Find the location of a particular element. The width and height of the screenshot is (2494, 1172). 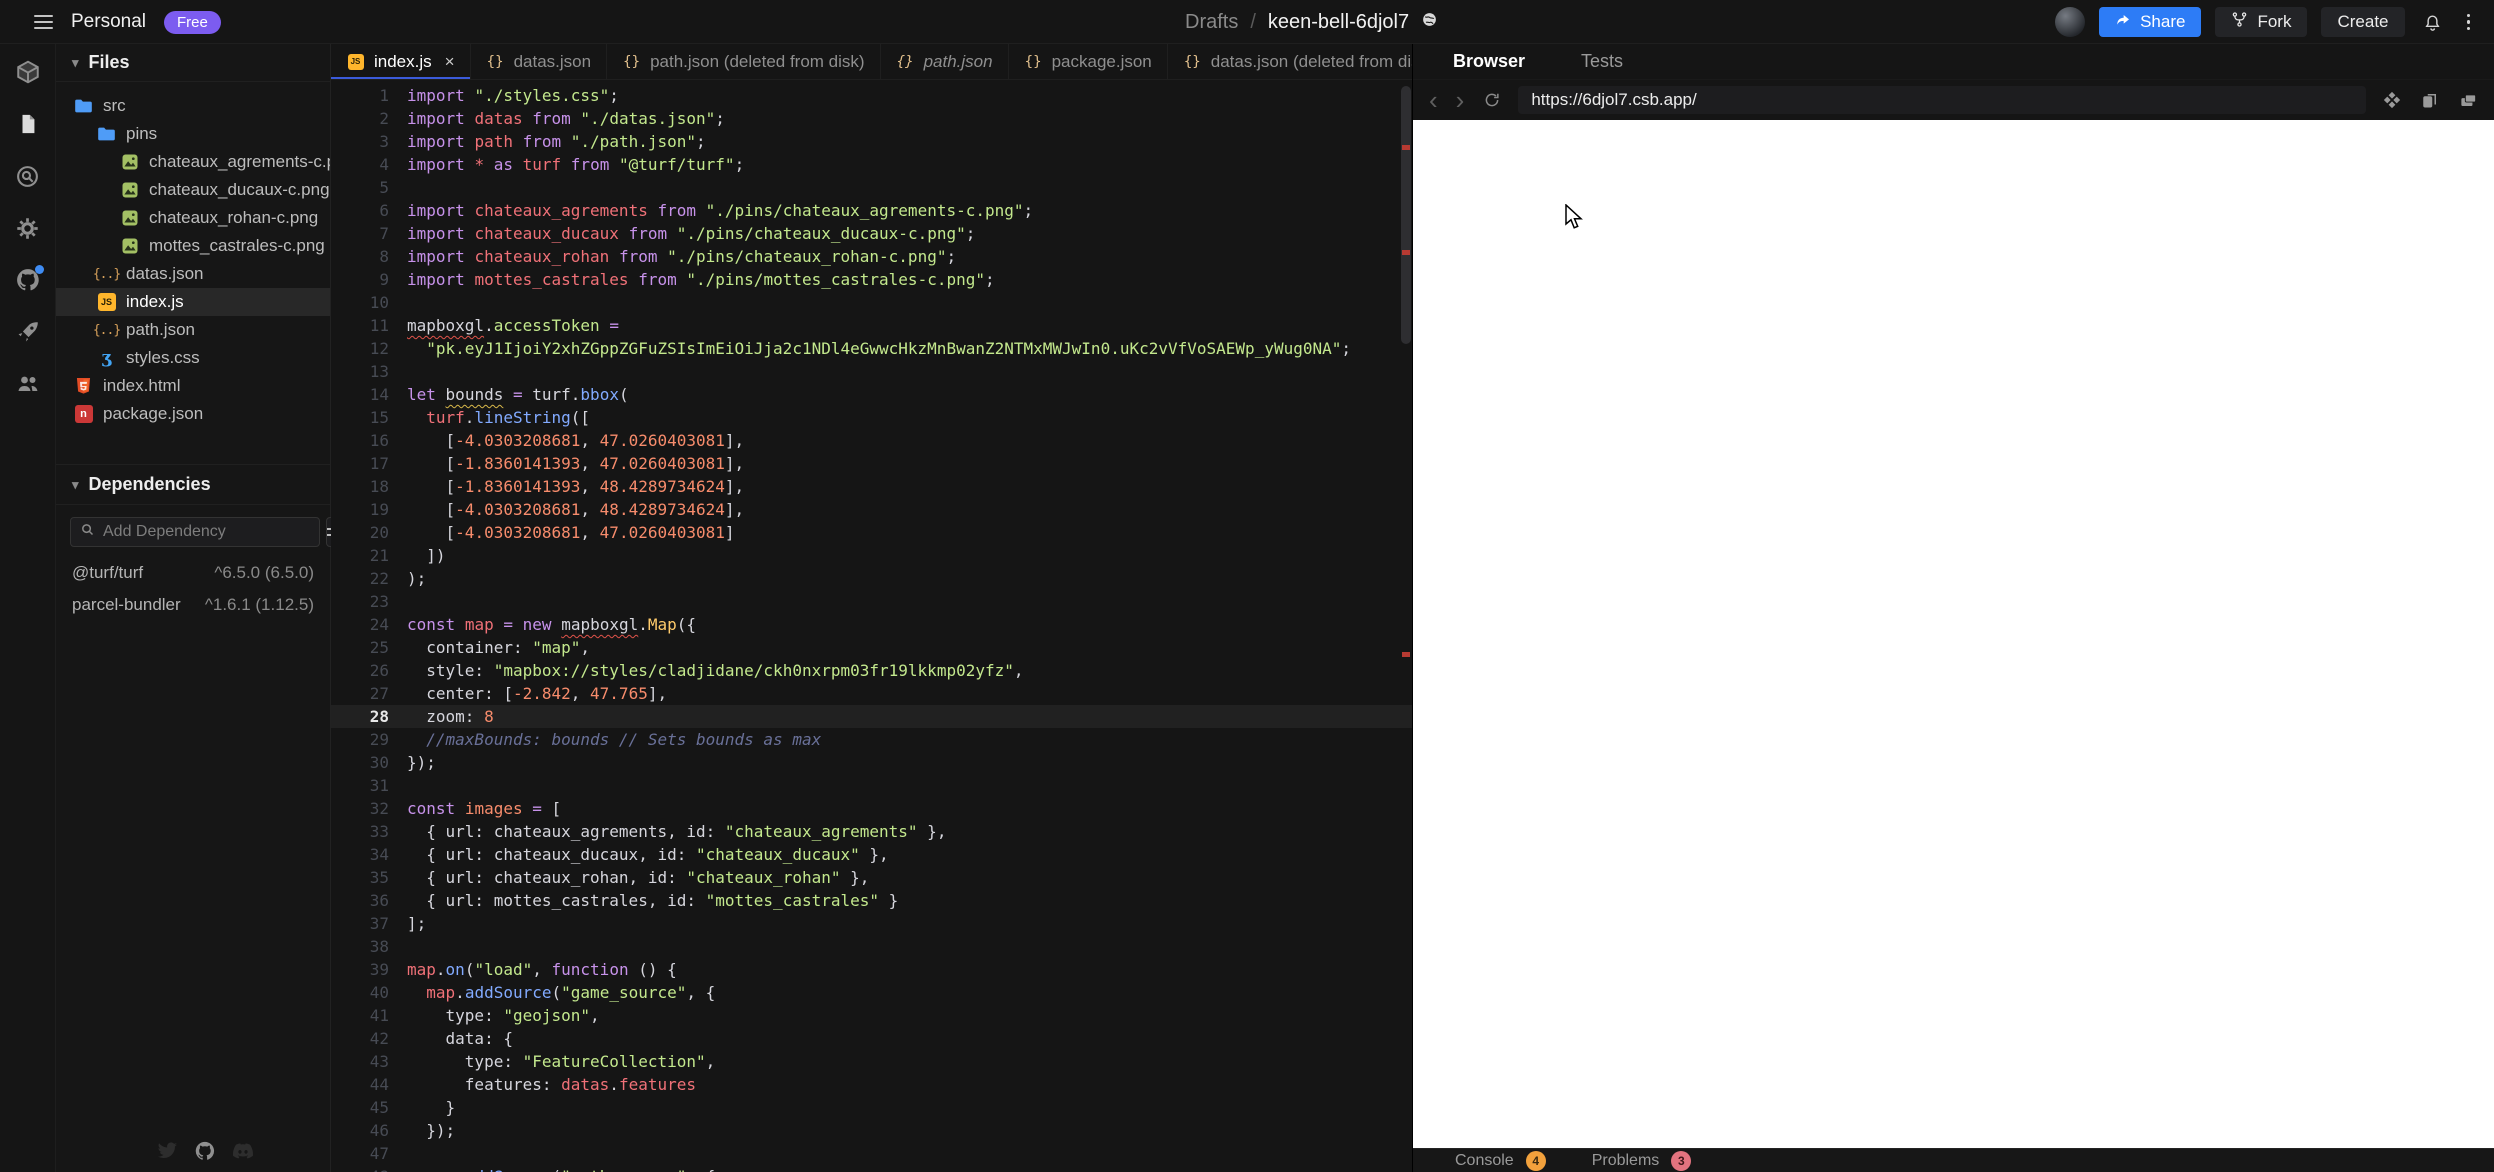

dependency-name: @turf/turf is located at coordinates (108, 572).